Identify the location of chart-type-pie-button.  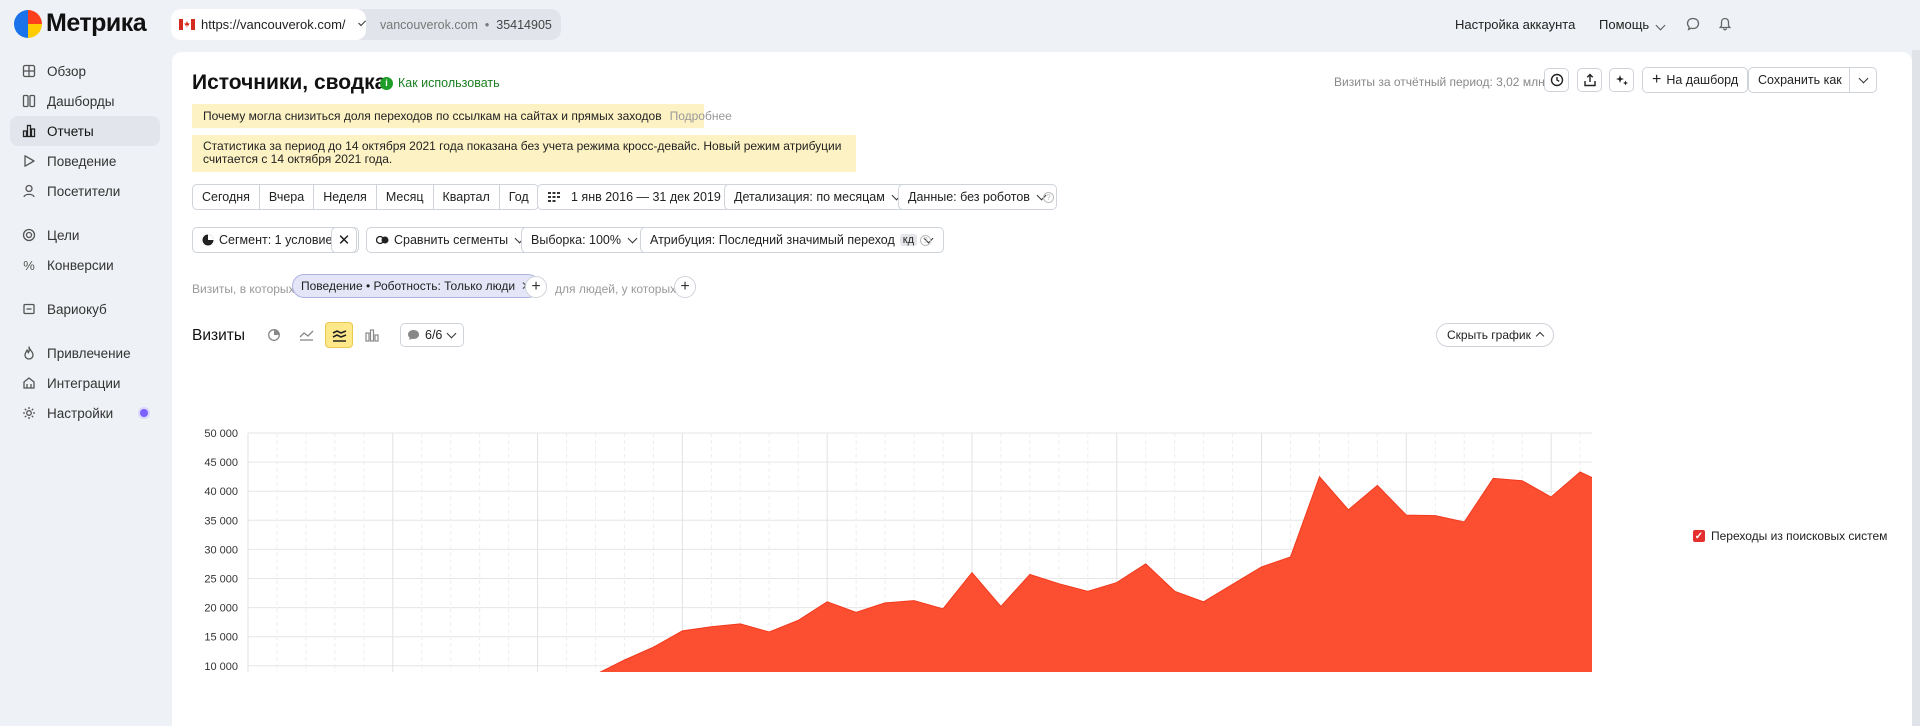
(274, 335).